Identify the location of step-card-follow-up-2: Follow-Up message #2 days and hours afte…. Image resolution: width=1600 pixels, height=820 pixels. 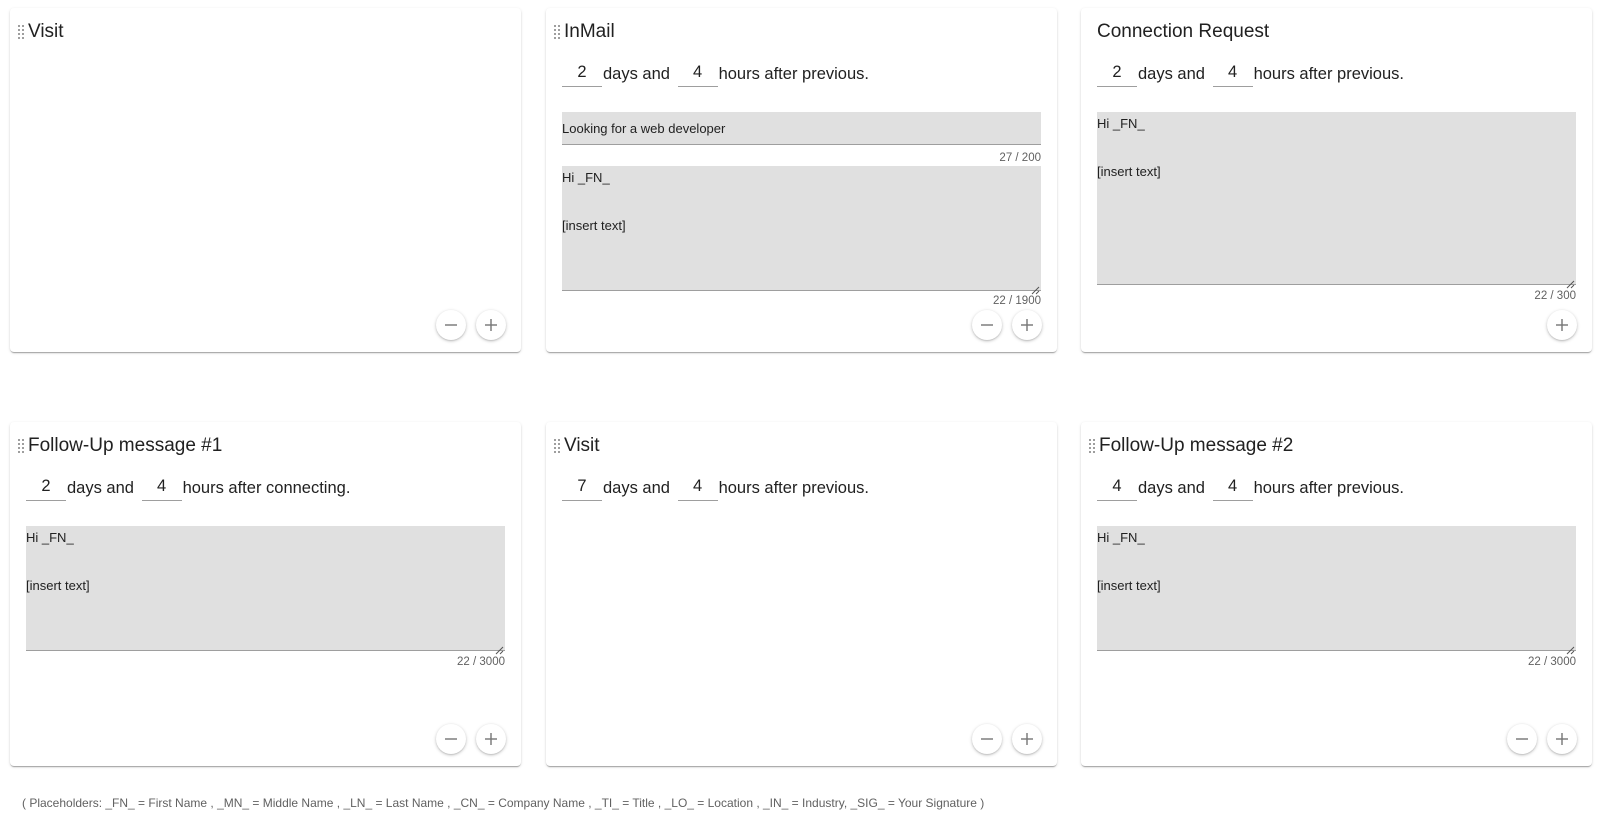
(1336, 594).